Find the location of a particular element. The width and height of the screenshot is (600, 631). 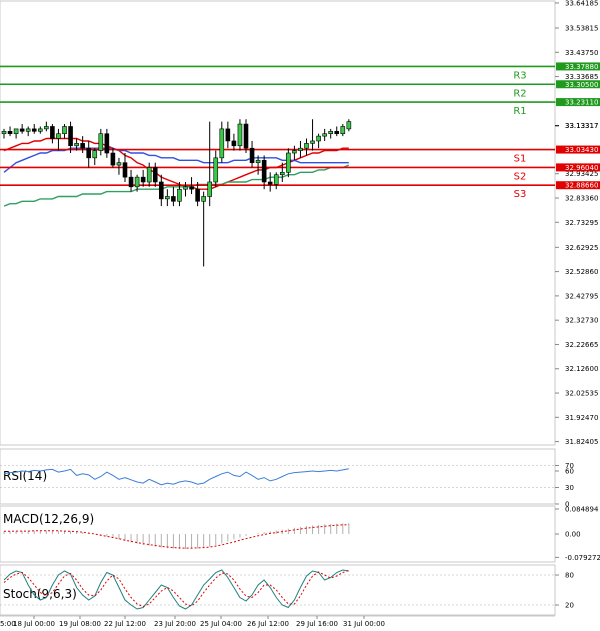

price-tick-label: 32.22665 is located at coordinates (581, 345).